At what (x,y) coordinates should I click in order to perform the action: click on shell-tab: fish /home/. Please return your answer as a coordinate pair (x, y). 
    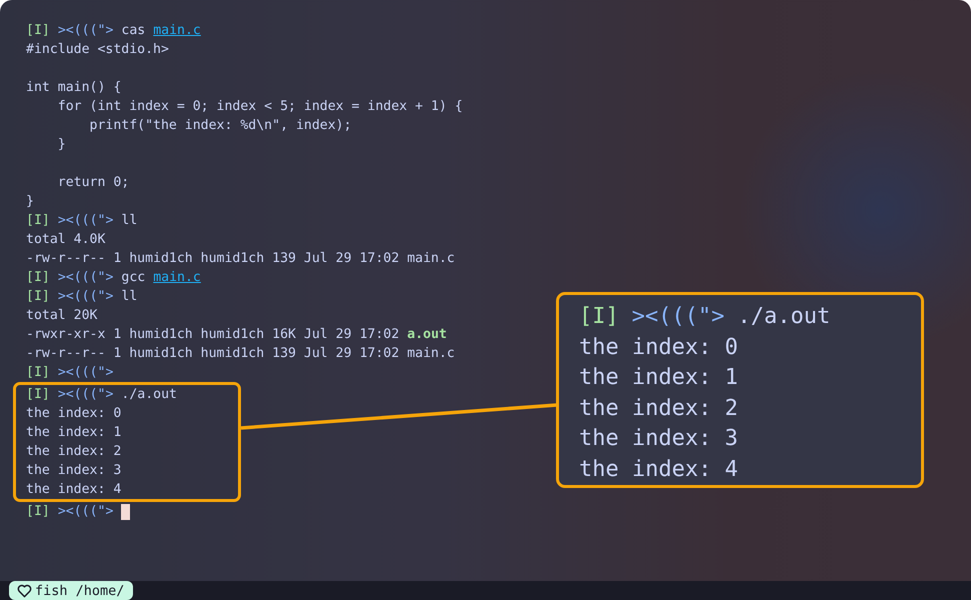
    Looking at the image, I should click on (71, 590).